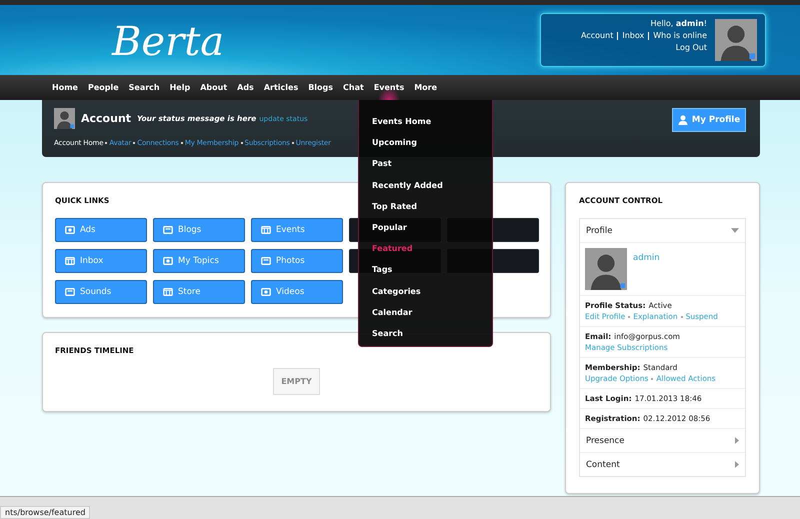  What do you see at coordinates (45, 512) in the screenshot?
I see `status-url: nts/browse/featured` at bounding box center [45, 512].